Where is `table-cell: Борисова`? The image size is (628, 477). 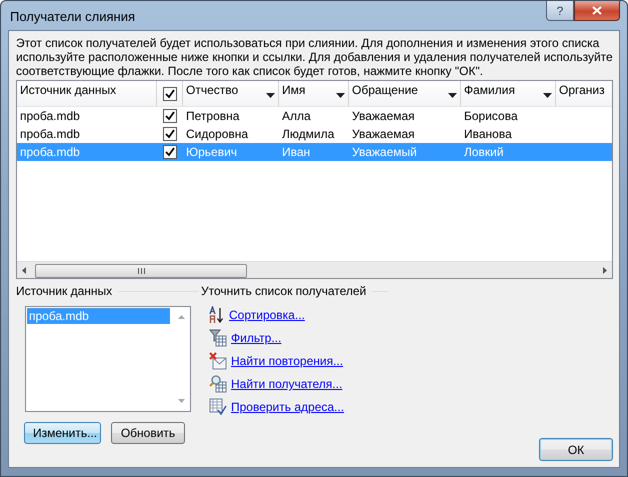 table-cell: Борисова is located at coordinates (491, 116).